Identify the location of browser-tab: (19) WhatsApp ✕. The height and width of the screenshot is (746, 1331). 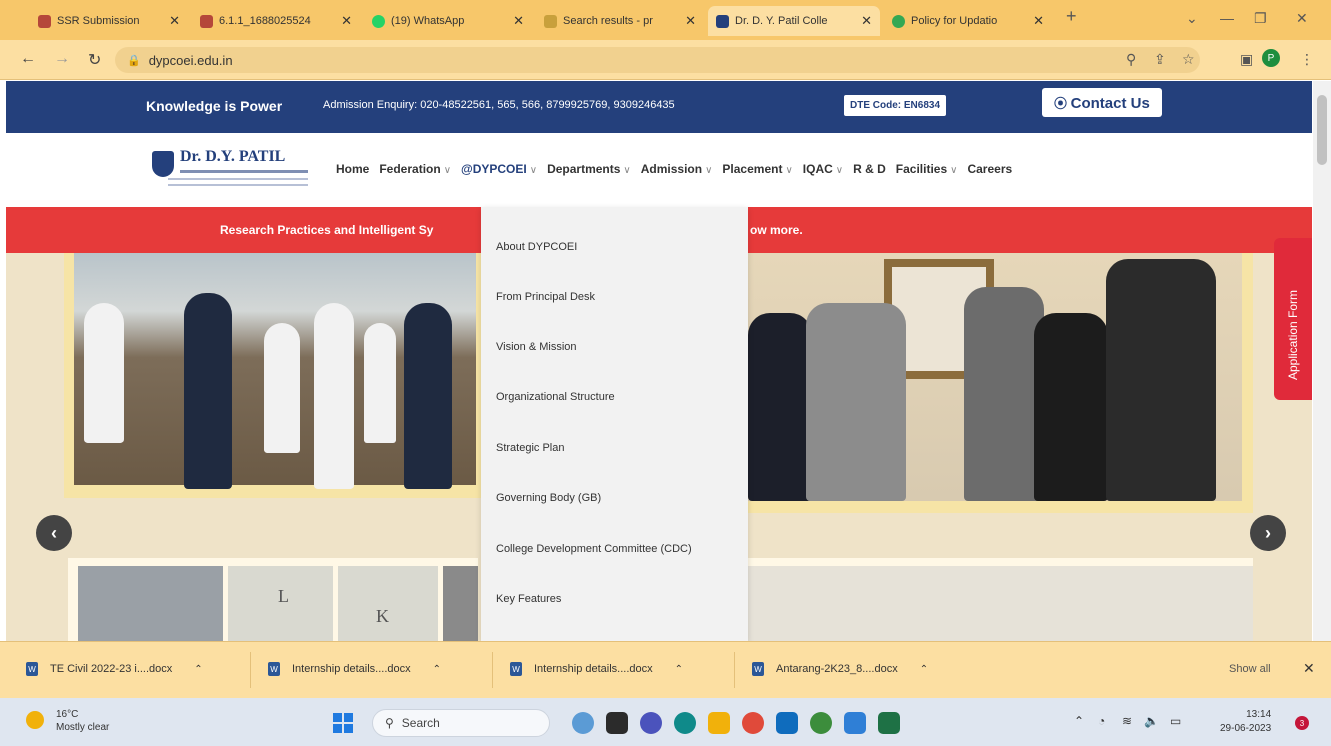
(448, 21).